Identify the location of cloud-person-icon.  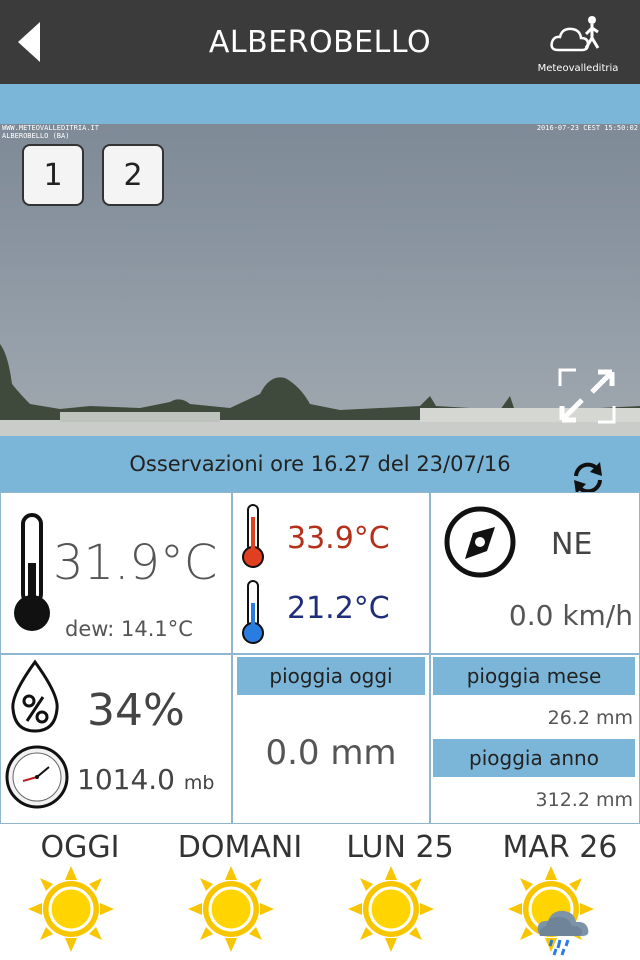
(575, 34).